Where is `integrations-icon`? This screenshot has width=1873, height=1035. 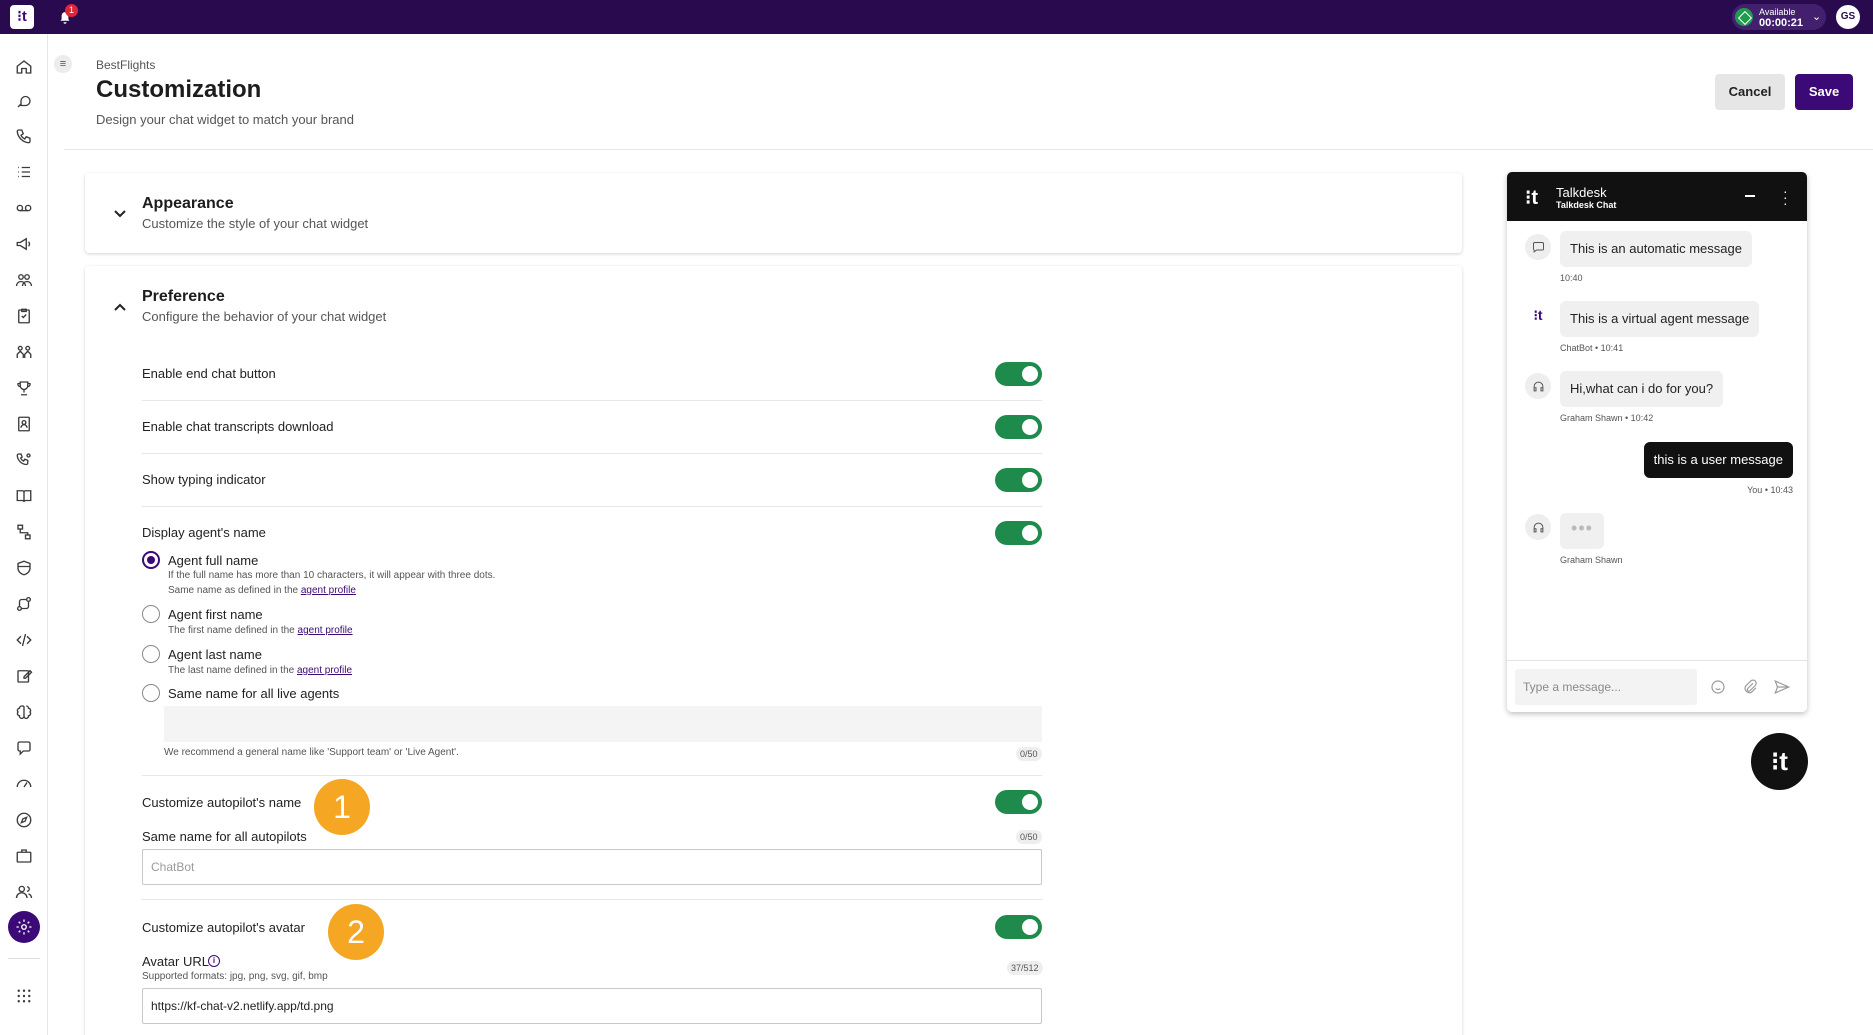 integrations-icon is located at coordinates (24, 604).